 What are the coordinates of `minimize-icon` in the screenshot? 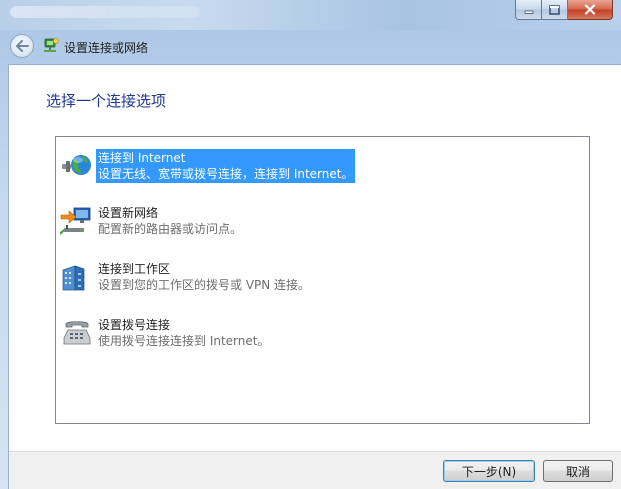 It's located at (528, 12).